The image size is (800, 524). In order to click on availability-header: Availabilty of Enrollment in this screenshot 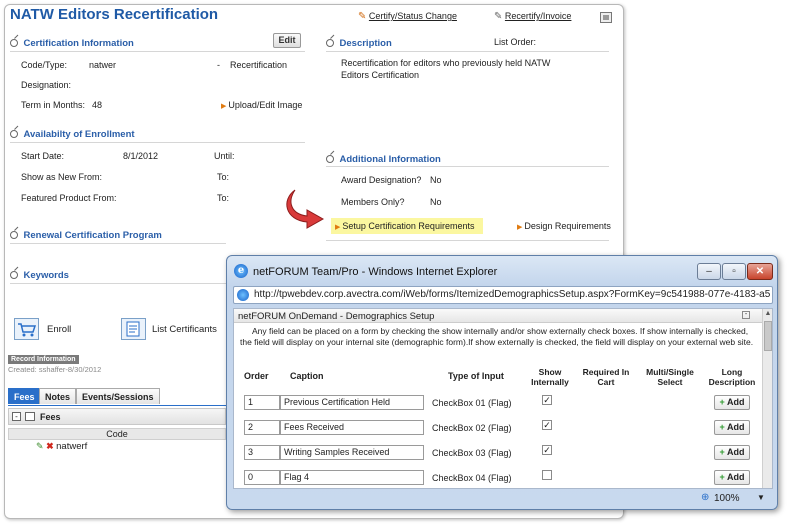, I will do `click(72, 134)`.